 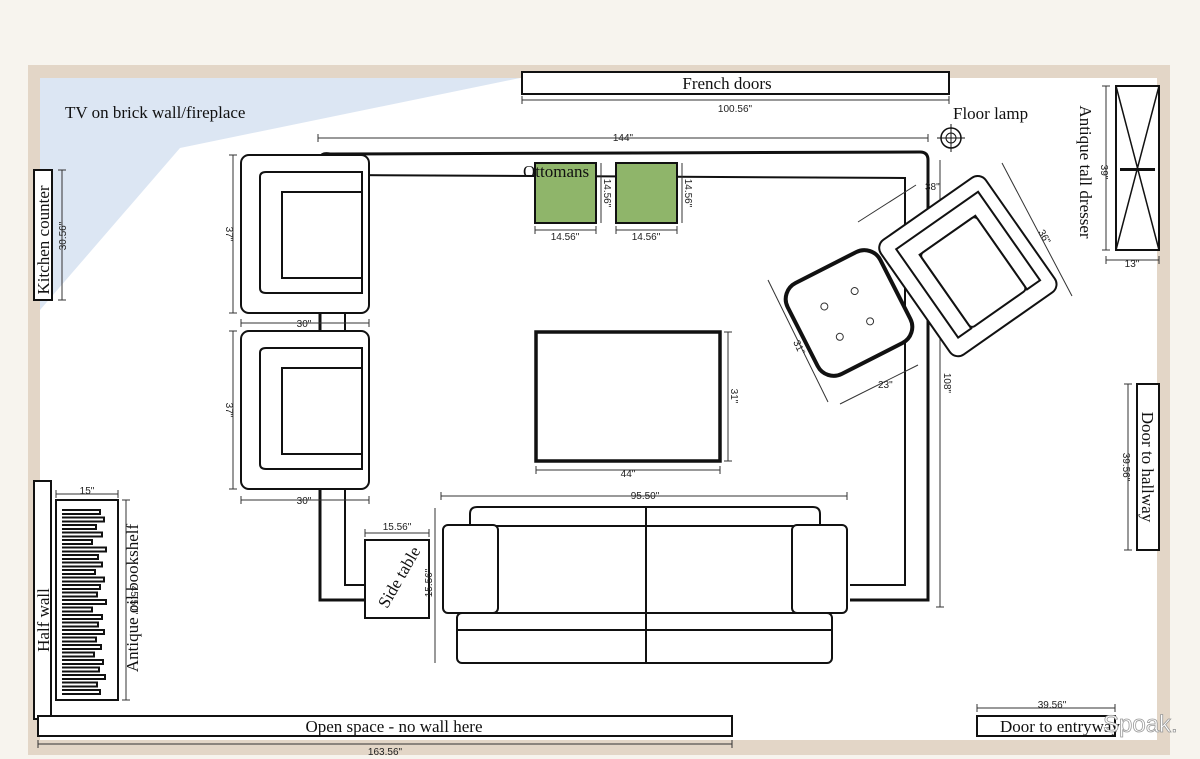 What do you see at coordinates (304, 324) in the screenshot?
I see `armchair-1-width-text: 30"` at bounding box center [304, 324].